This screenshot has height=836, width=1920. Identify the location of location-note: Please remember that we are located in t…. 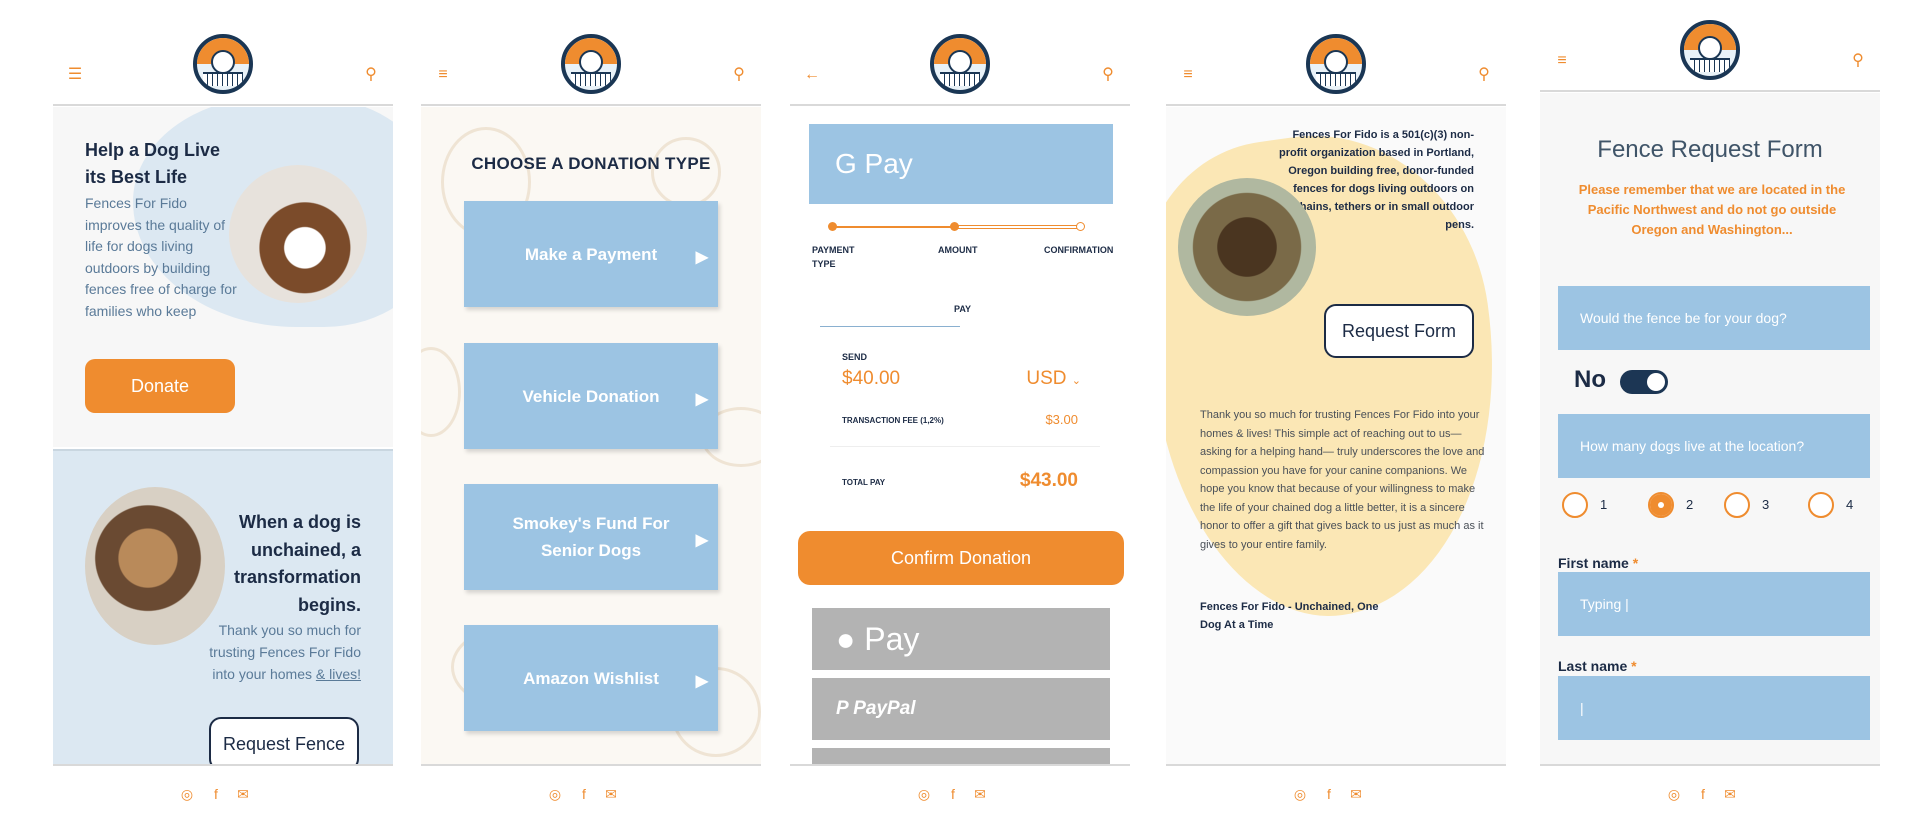
(1712, 209).